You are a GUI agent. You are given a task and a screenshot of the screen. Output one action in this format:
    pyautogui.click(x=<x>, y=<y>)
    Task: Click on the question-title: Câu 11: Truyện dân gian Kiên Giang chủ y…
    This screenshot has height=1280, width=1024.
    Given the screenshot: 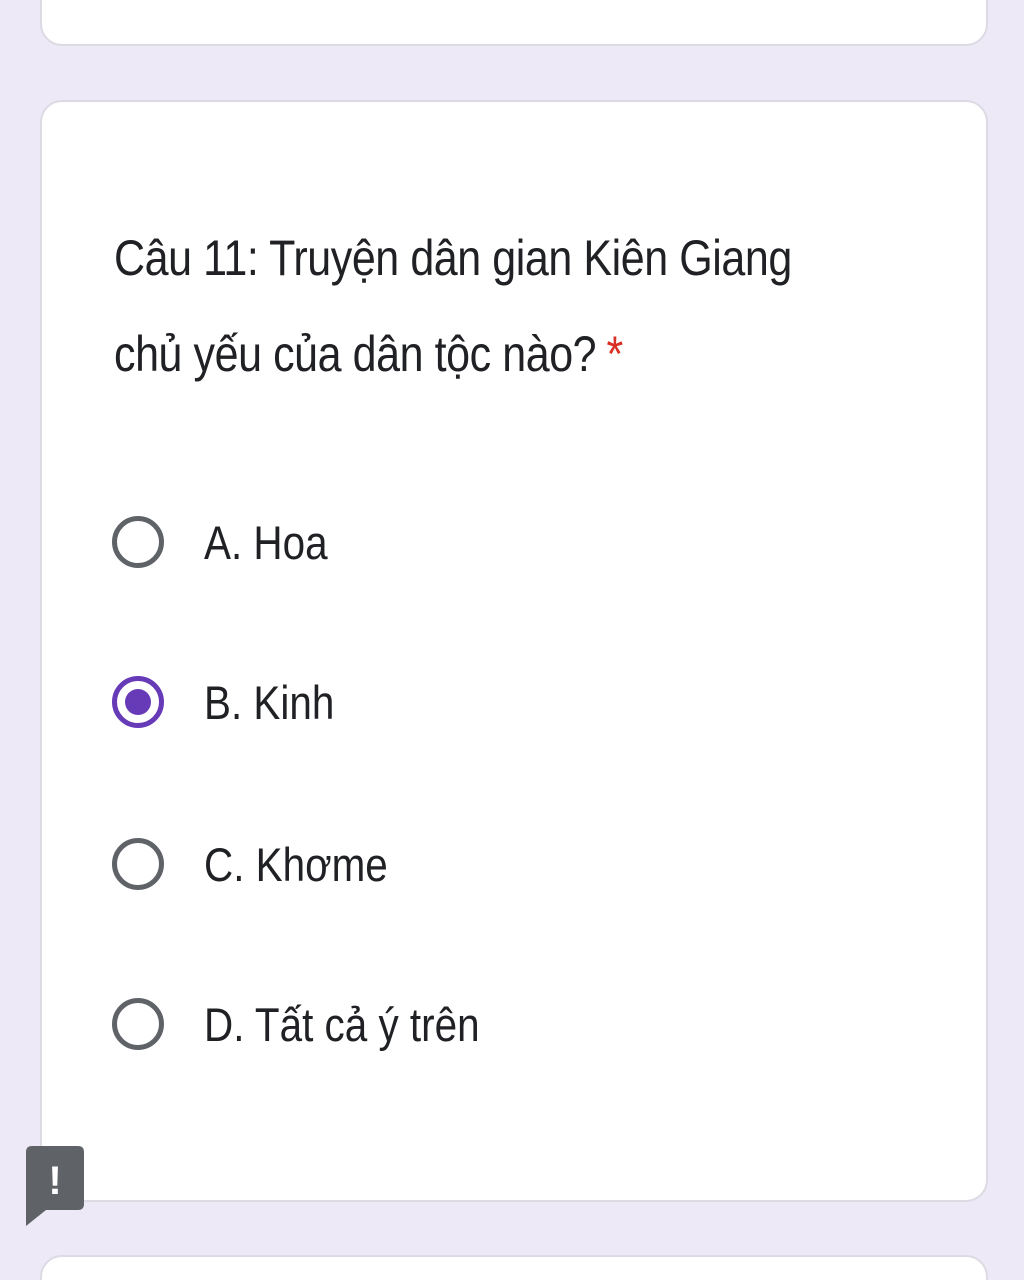 What is the action you would take?
    pyautogui.click(x=458, y=306)
    